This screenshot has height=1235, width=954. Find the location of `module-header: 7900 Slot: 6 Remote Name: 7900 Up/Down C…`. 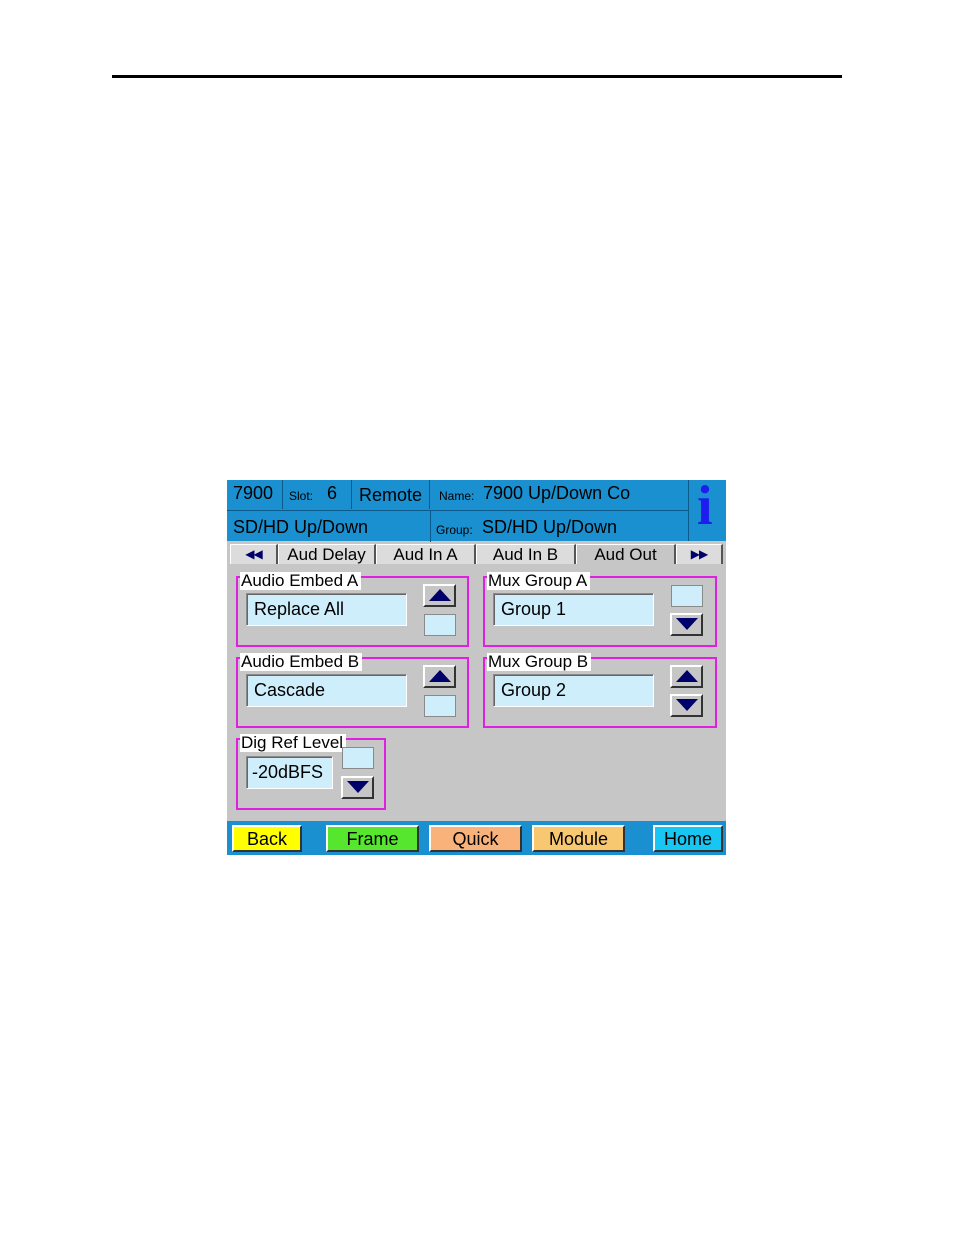

module-header: 7900 Slot: 6 Remote Name: 7900 Up/Down C… is located at coordinates (476, 511).